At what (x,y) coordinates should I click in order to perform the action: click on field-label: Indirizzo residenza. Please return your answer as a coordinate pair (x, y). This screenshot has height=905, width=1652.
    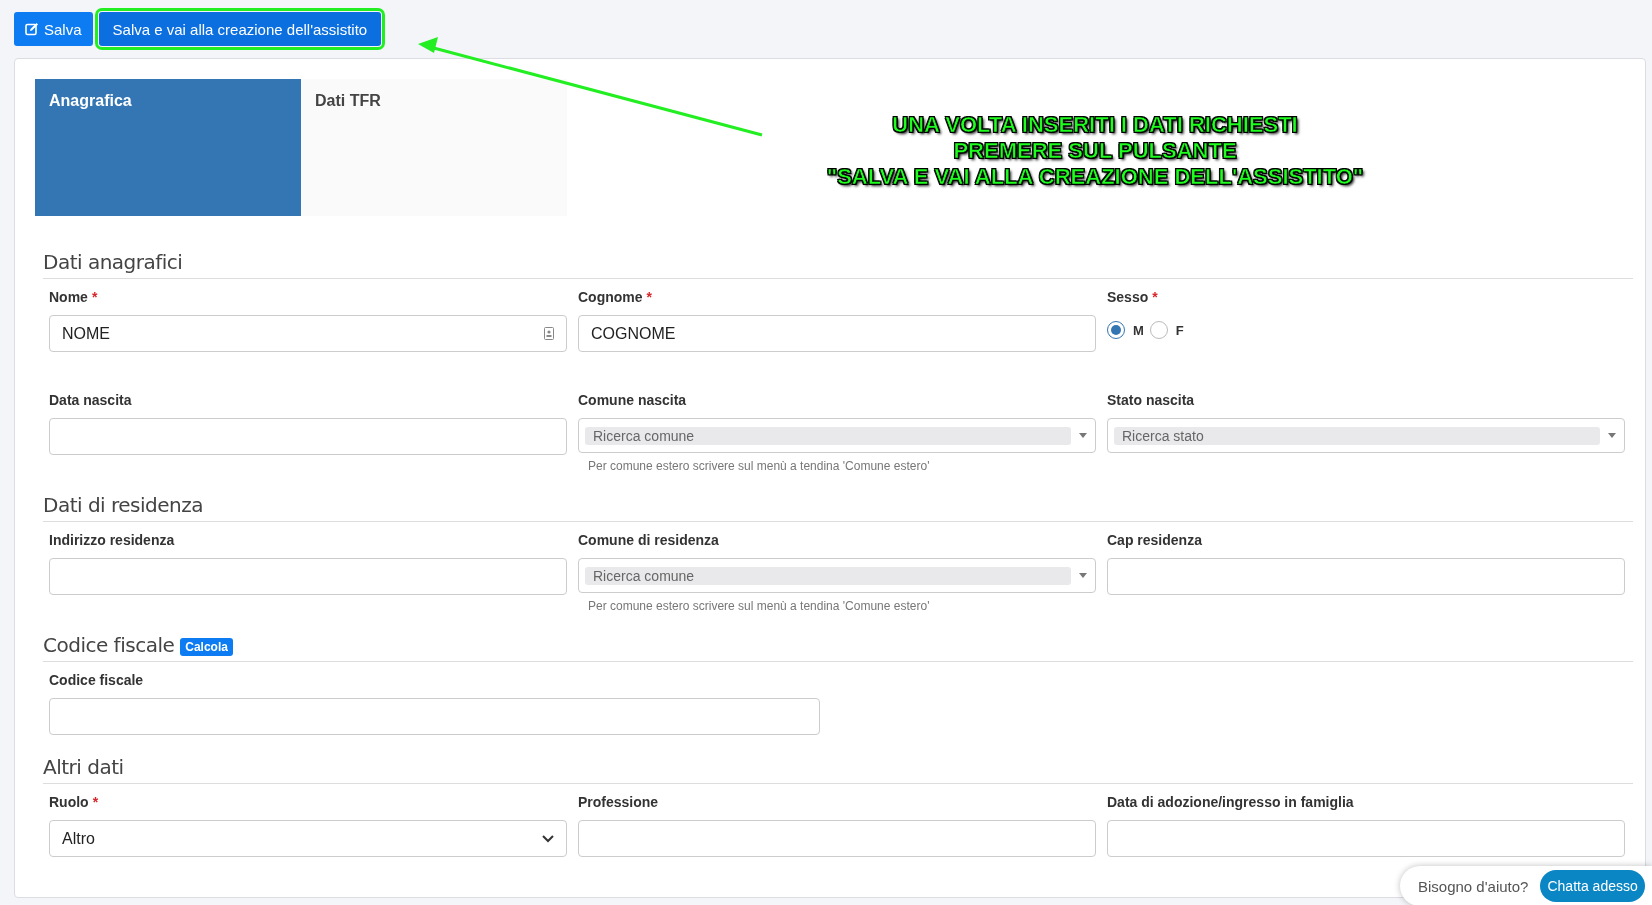
    Looking at the image, I should click on (112, 541).